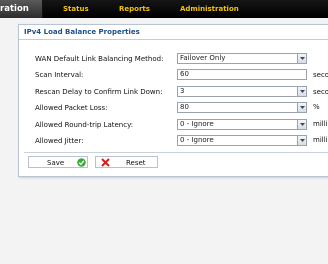 This screenshot has height=264, width=328. I want to click on select-link-balancing-method: Failover Only, so click(242, 58).